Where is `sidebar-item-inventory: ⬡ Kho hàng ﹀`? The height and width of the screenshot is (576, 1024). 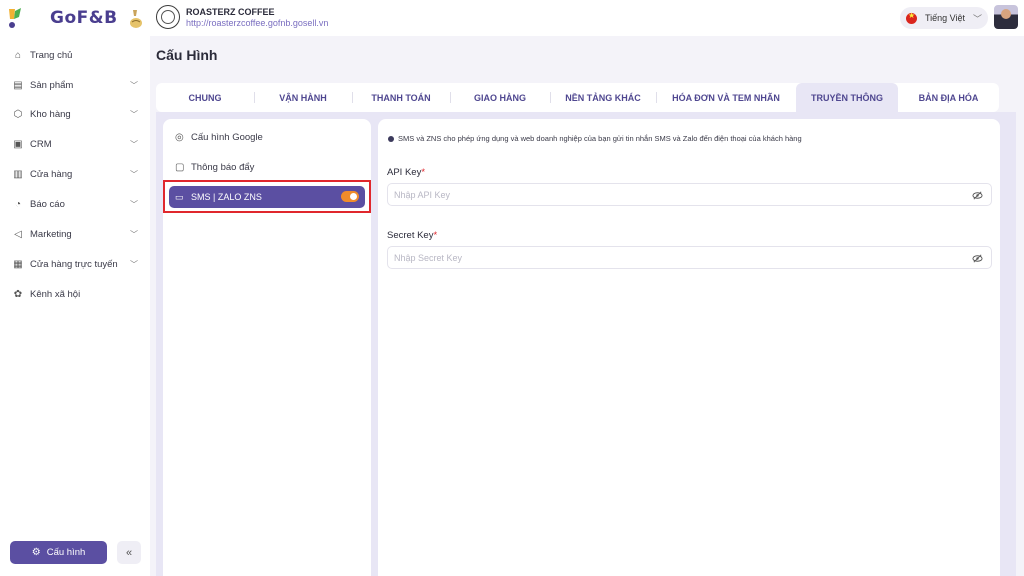 sidebar-item-inventory: ⬡ Kho hàng ﹀ is located at coordinates (76, 114).